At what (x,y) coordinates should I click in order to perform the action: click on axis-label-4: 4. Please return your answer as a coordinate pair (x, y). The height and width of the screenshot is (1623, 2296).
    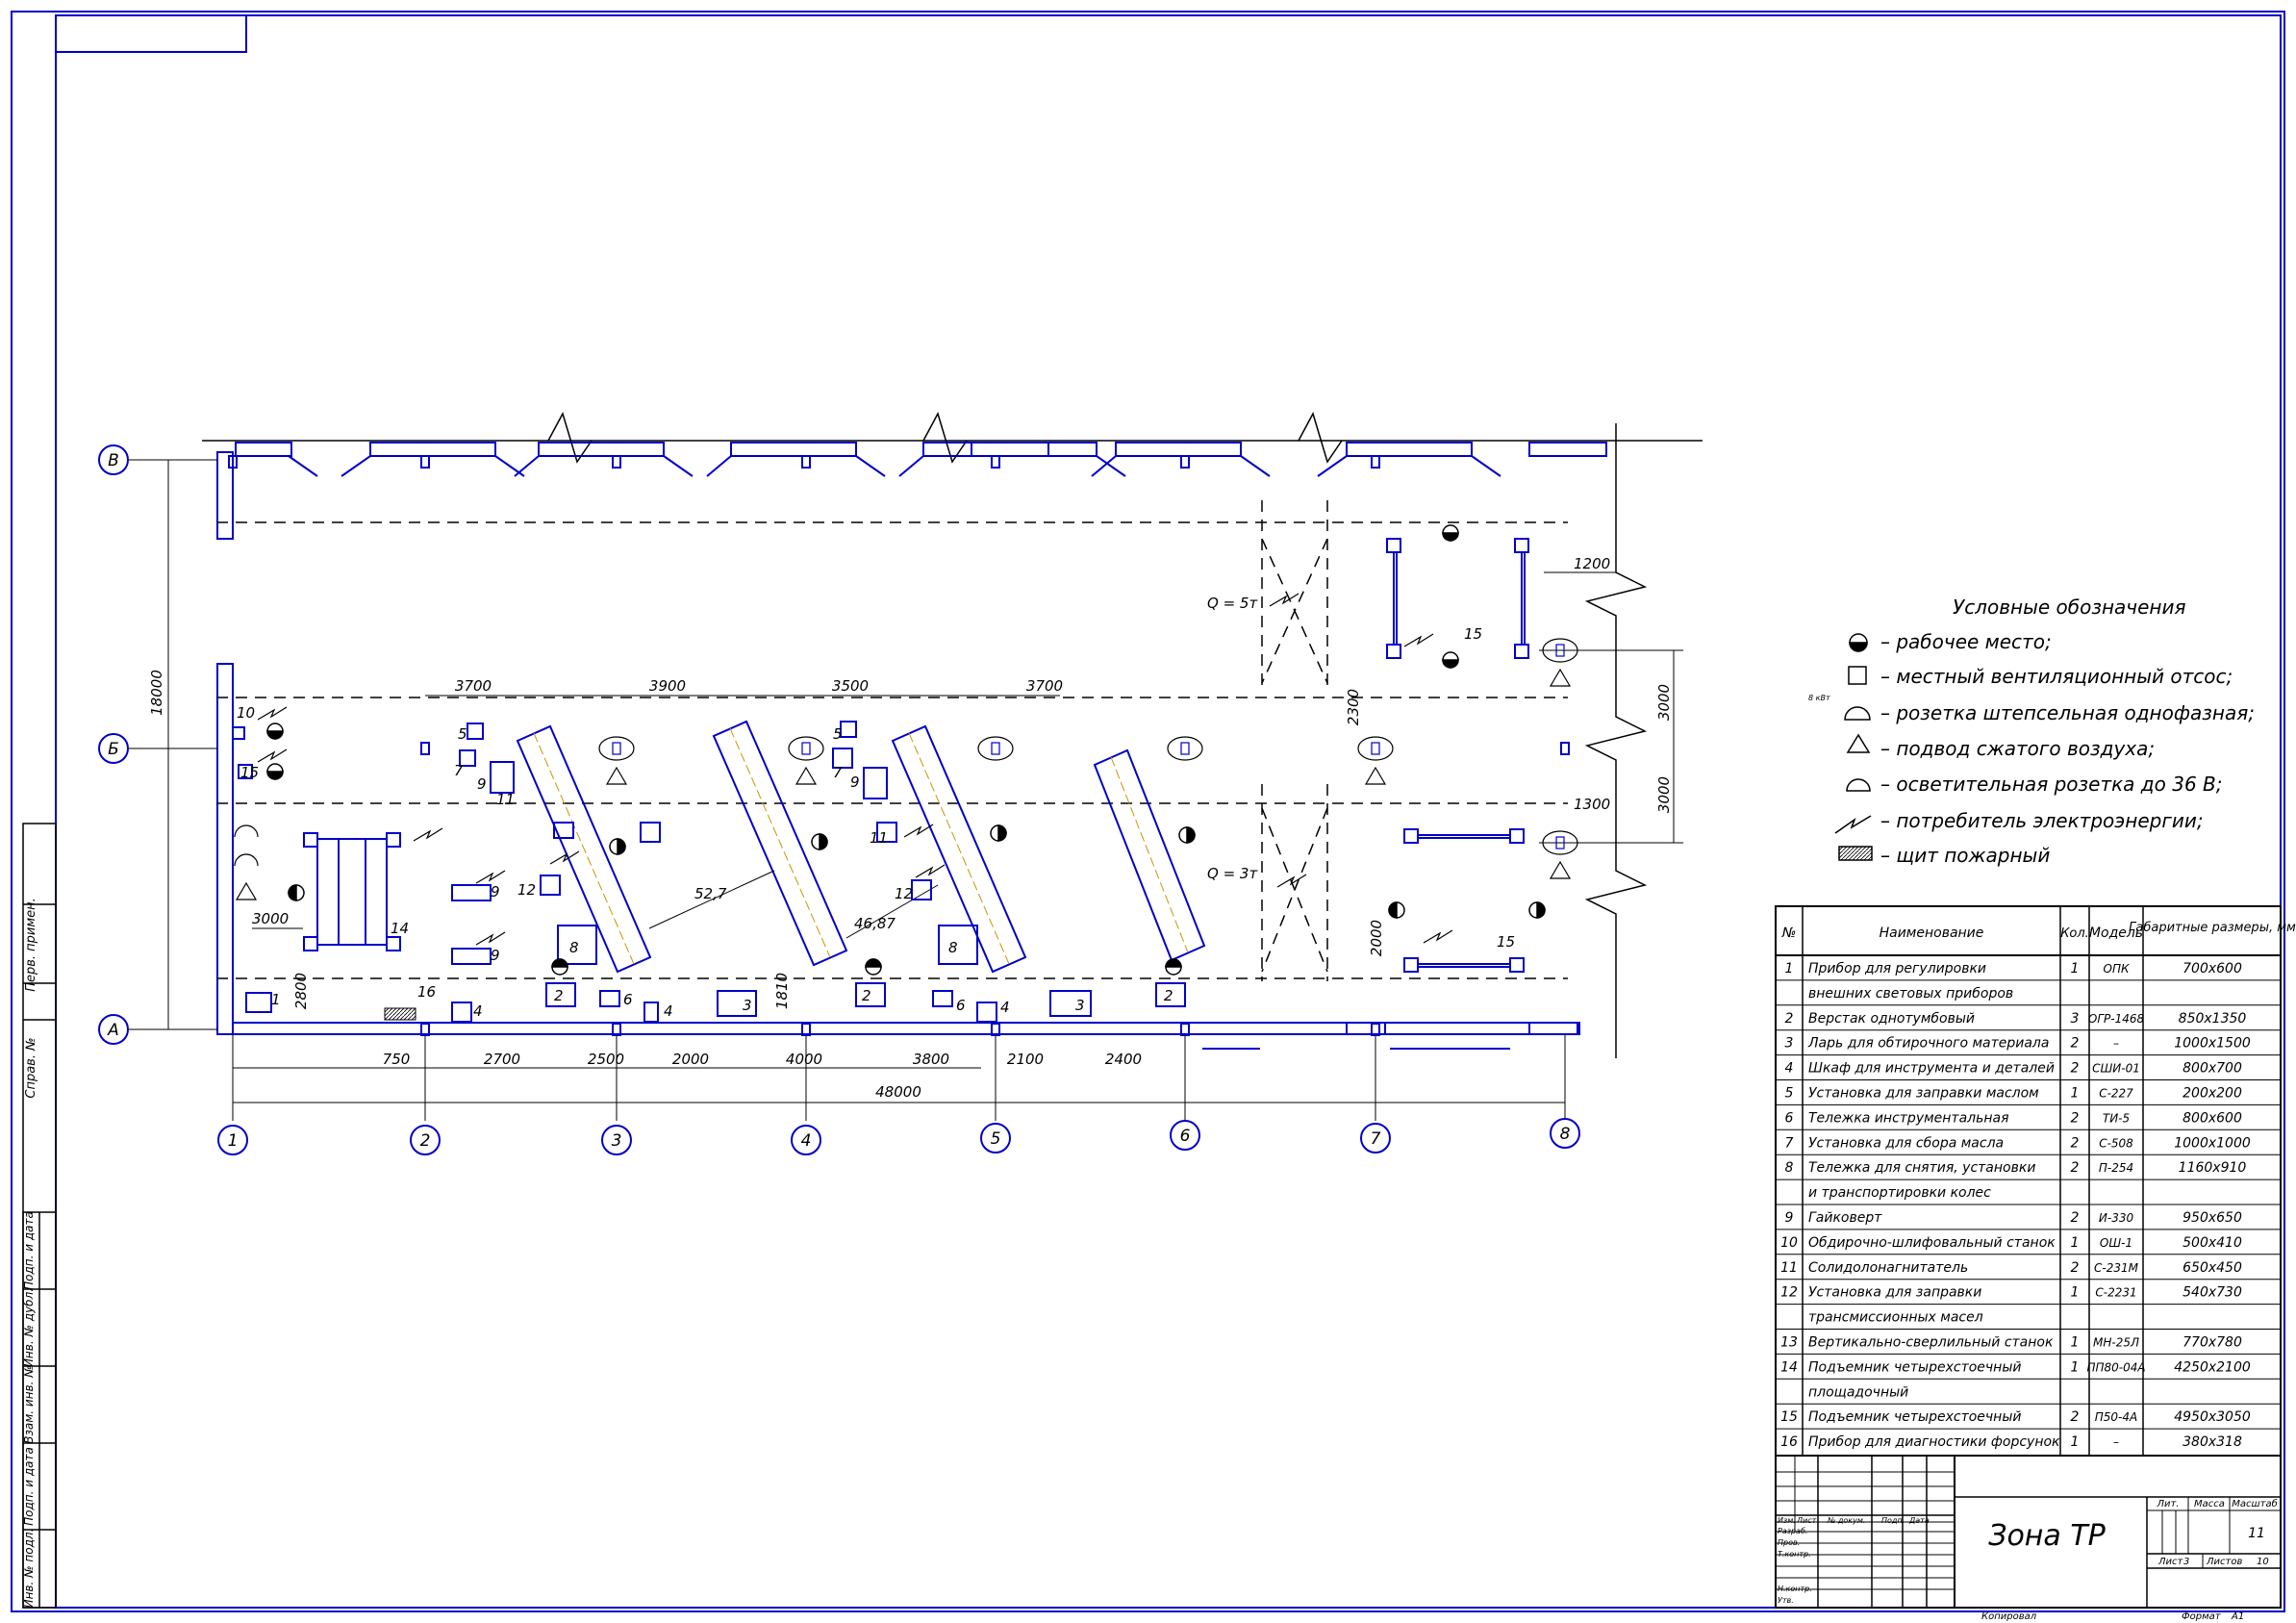
    Looking at the image, I should click on (806, 1141).